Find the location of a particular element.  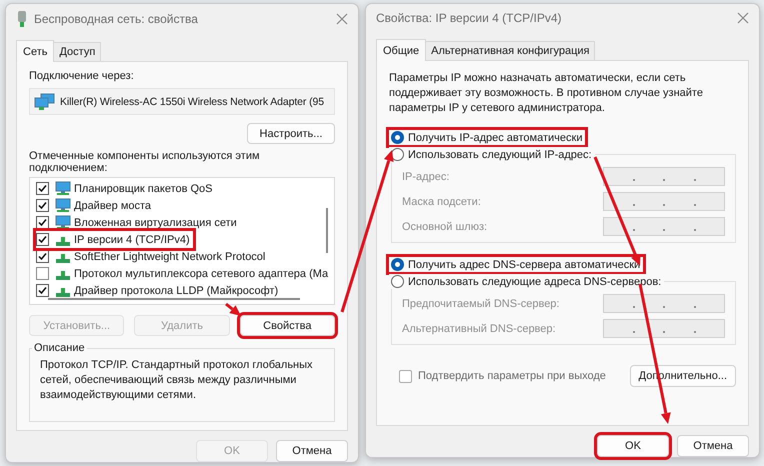

field-label: Альтернативный DNS-сервер: is located at coordinates (479, 328).